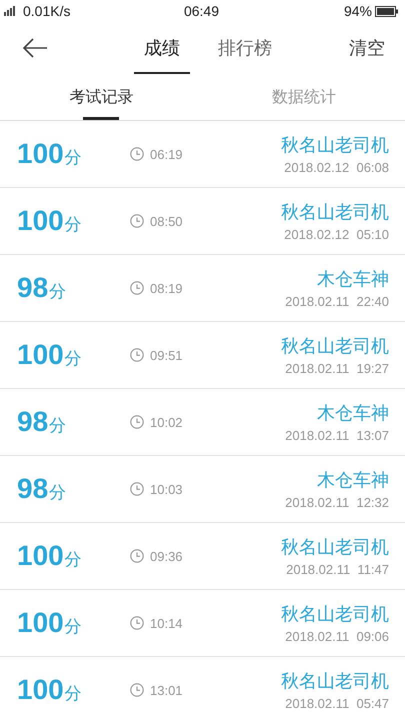 Image resolution: width=405 pixels, height=720 pixels. I want to click on record-date: 2018.02.12 06:08, so click(336, 167).